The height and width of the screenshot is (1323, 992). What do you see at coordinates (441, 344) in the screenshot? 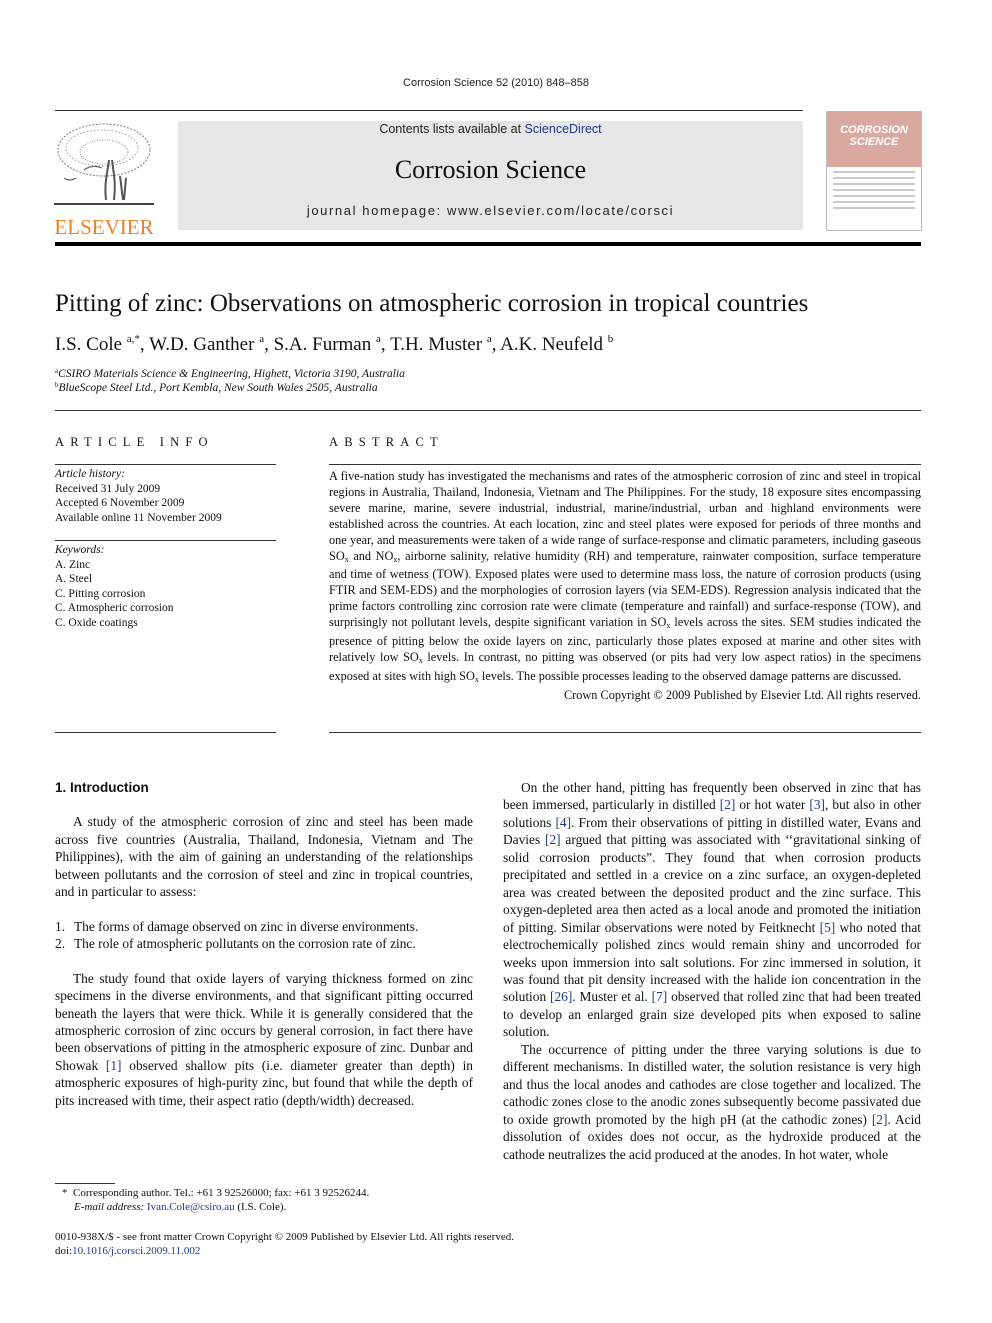
I see `author: T.H. Muster a` at bounding box center [441, 344].